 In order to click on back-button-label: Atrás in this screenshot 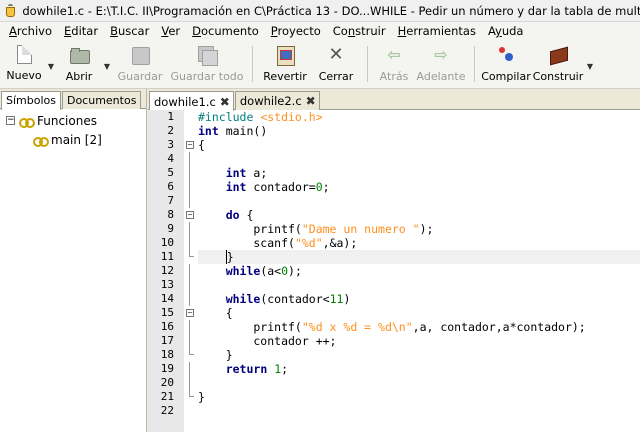, I will do `click(394, 76)`.